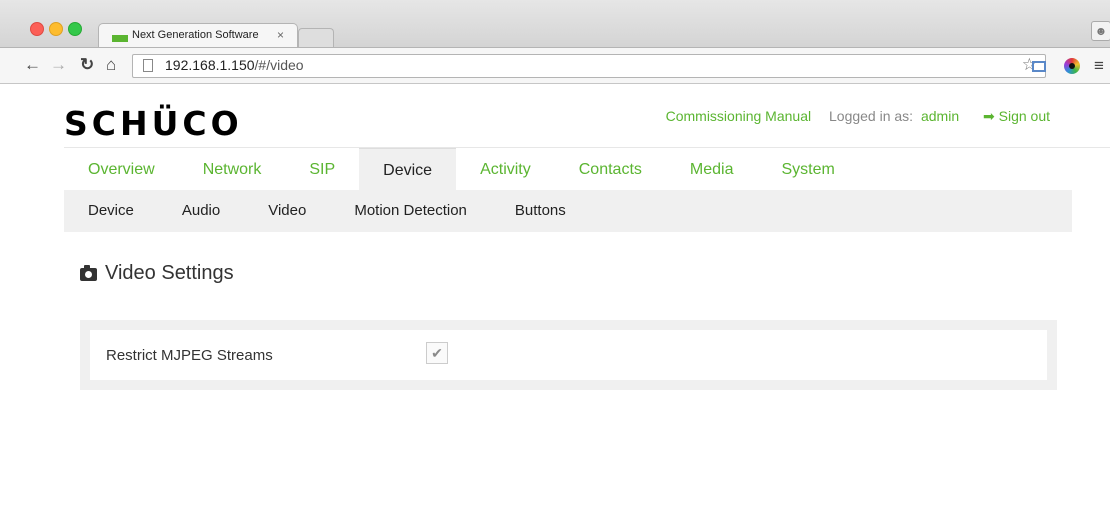 This screenshot has height=512, width=1110. What do you see at coordinates (287, 211) in the screenshot?
I see `sub-nav-video: Video` at bounding box center [287, 211].